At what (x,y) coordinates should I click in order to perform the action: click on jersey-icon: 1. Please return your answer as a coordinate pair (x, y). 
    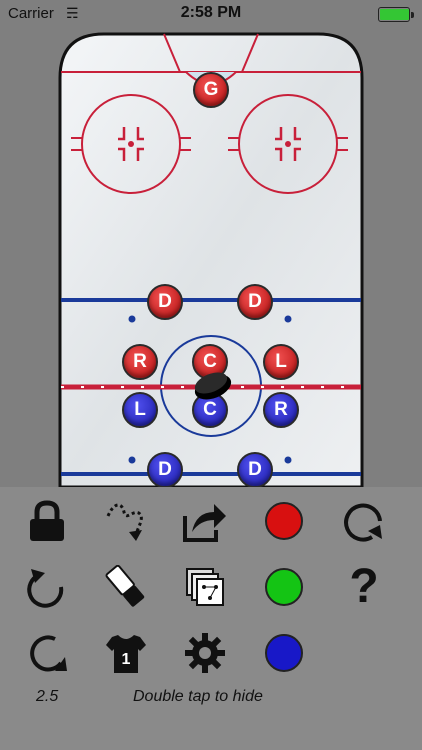
    Looking at the image, I should click on (126, 653).